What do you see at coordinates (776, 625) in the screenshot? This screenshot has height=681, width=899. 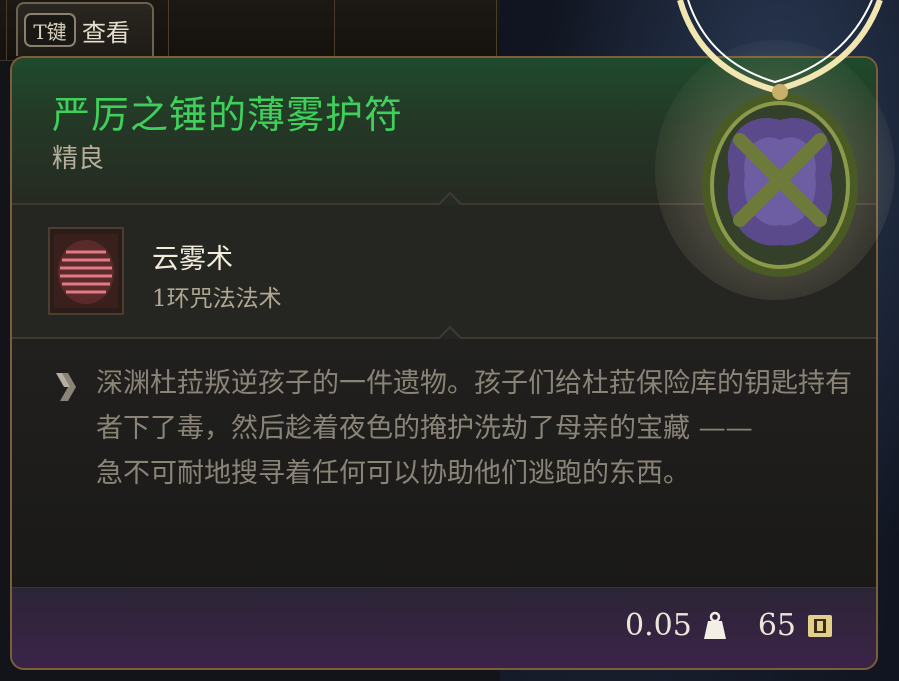 I see `item-value: 65` at bounding box center [776, 625].